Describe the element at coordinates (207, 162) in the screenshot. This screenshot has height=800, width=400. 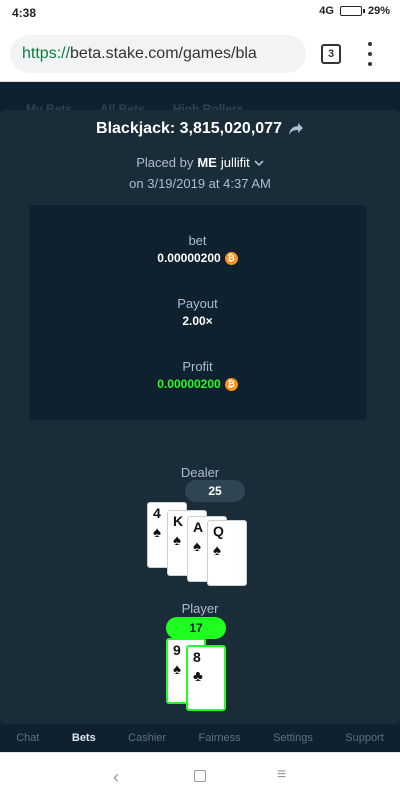
I see `user-tag-me: ME` at that location.